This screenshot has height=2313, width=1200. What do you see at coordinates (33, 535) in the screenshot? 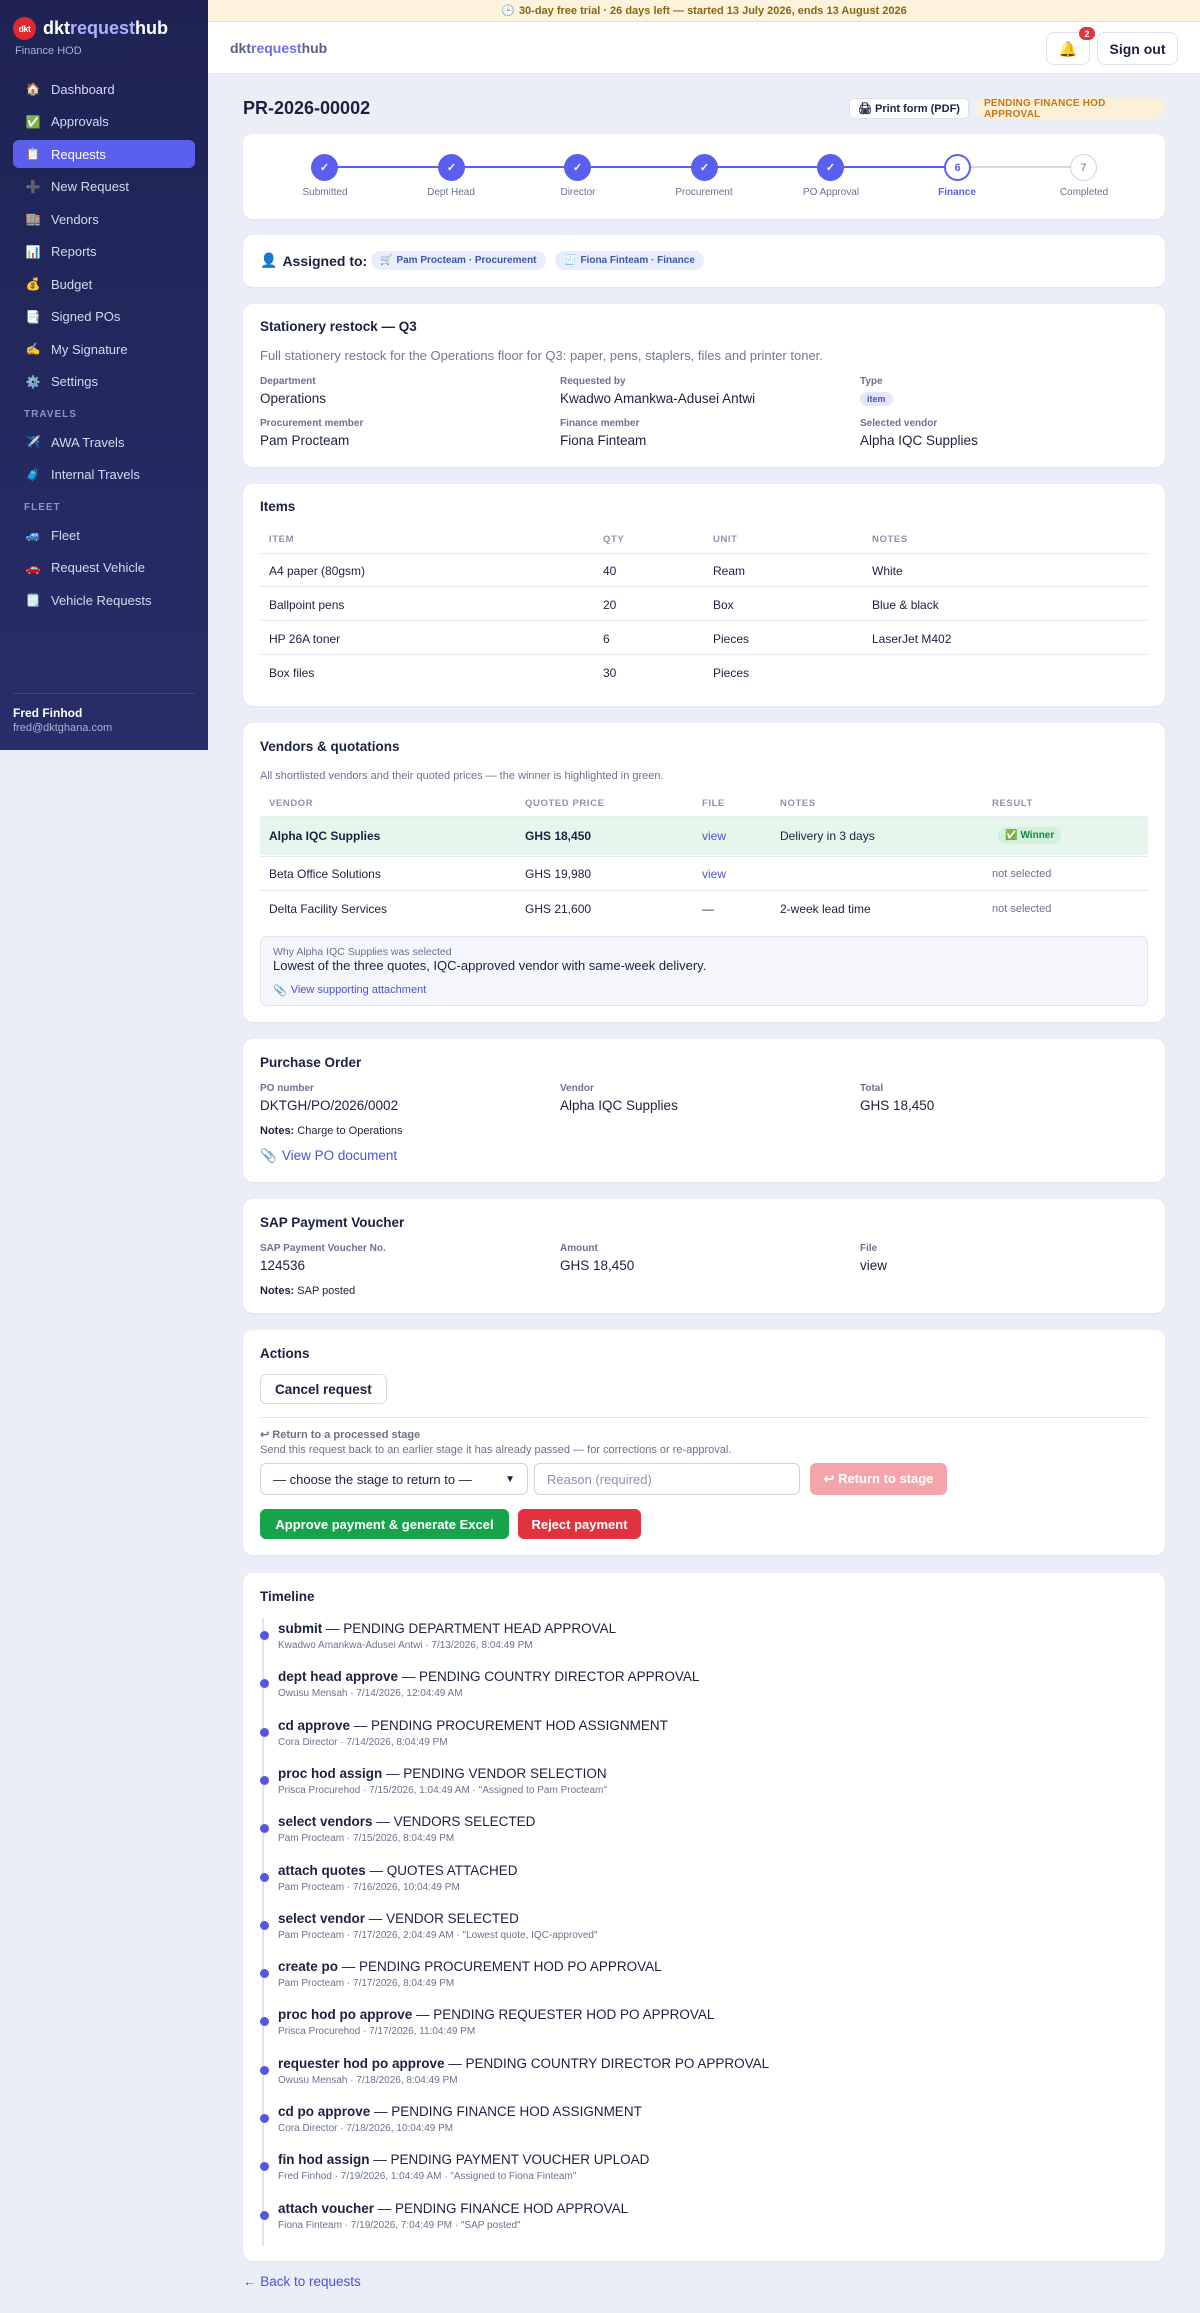
I see `suv-icon: 🚙` at bounding box center [33, 535].